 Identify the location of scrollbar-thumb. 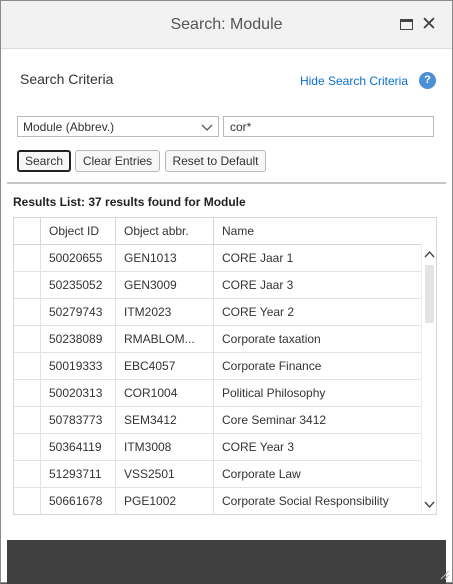
(429, 294).